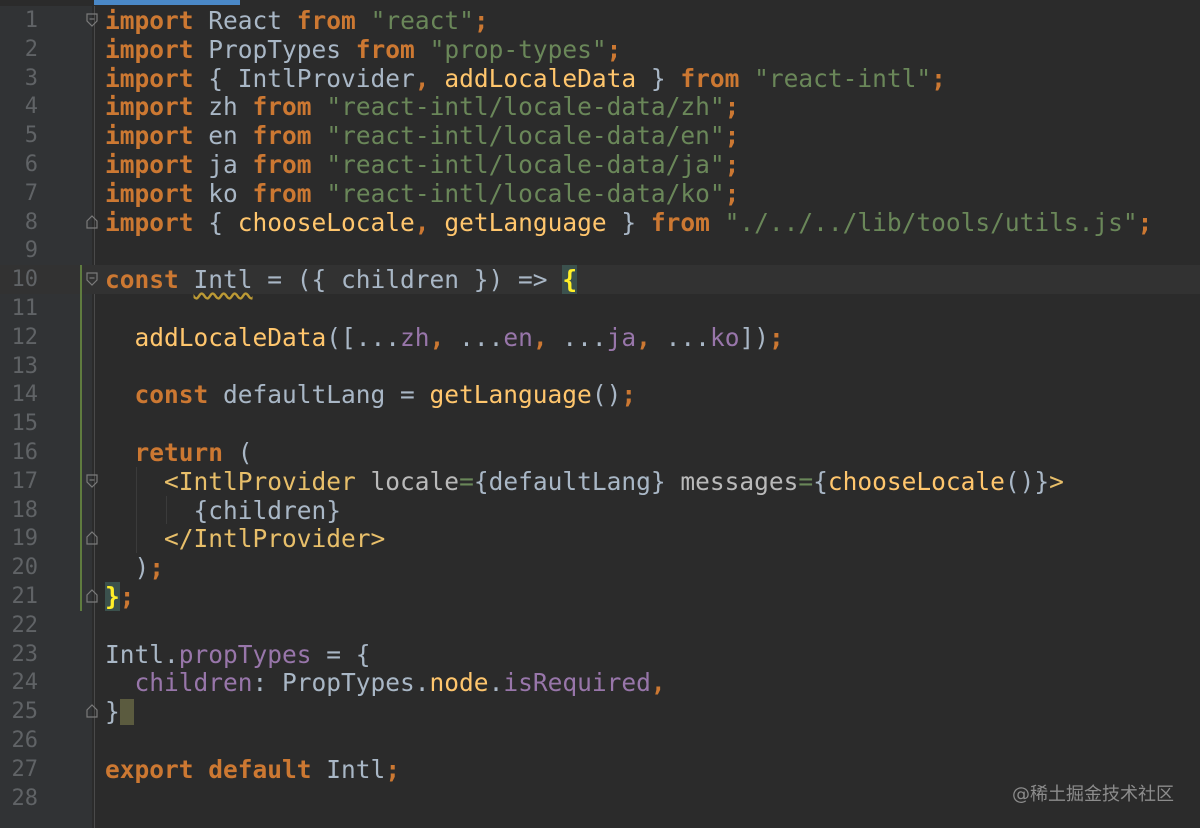  I want to click on code-token: {defaultLang}, so click(577, 481).